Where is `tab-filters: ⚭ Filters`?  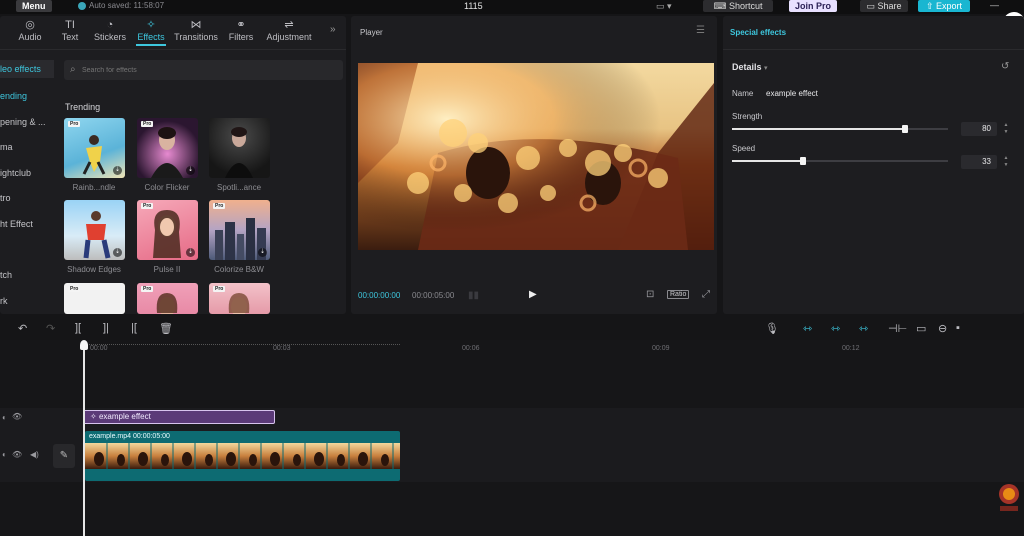
tab-filters: ⚭ Filters is located at coordinates (241, 30).